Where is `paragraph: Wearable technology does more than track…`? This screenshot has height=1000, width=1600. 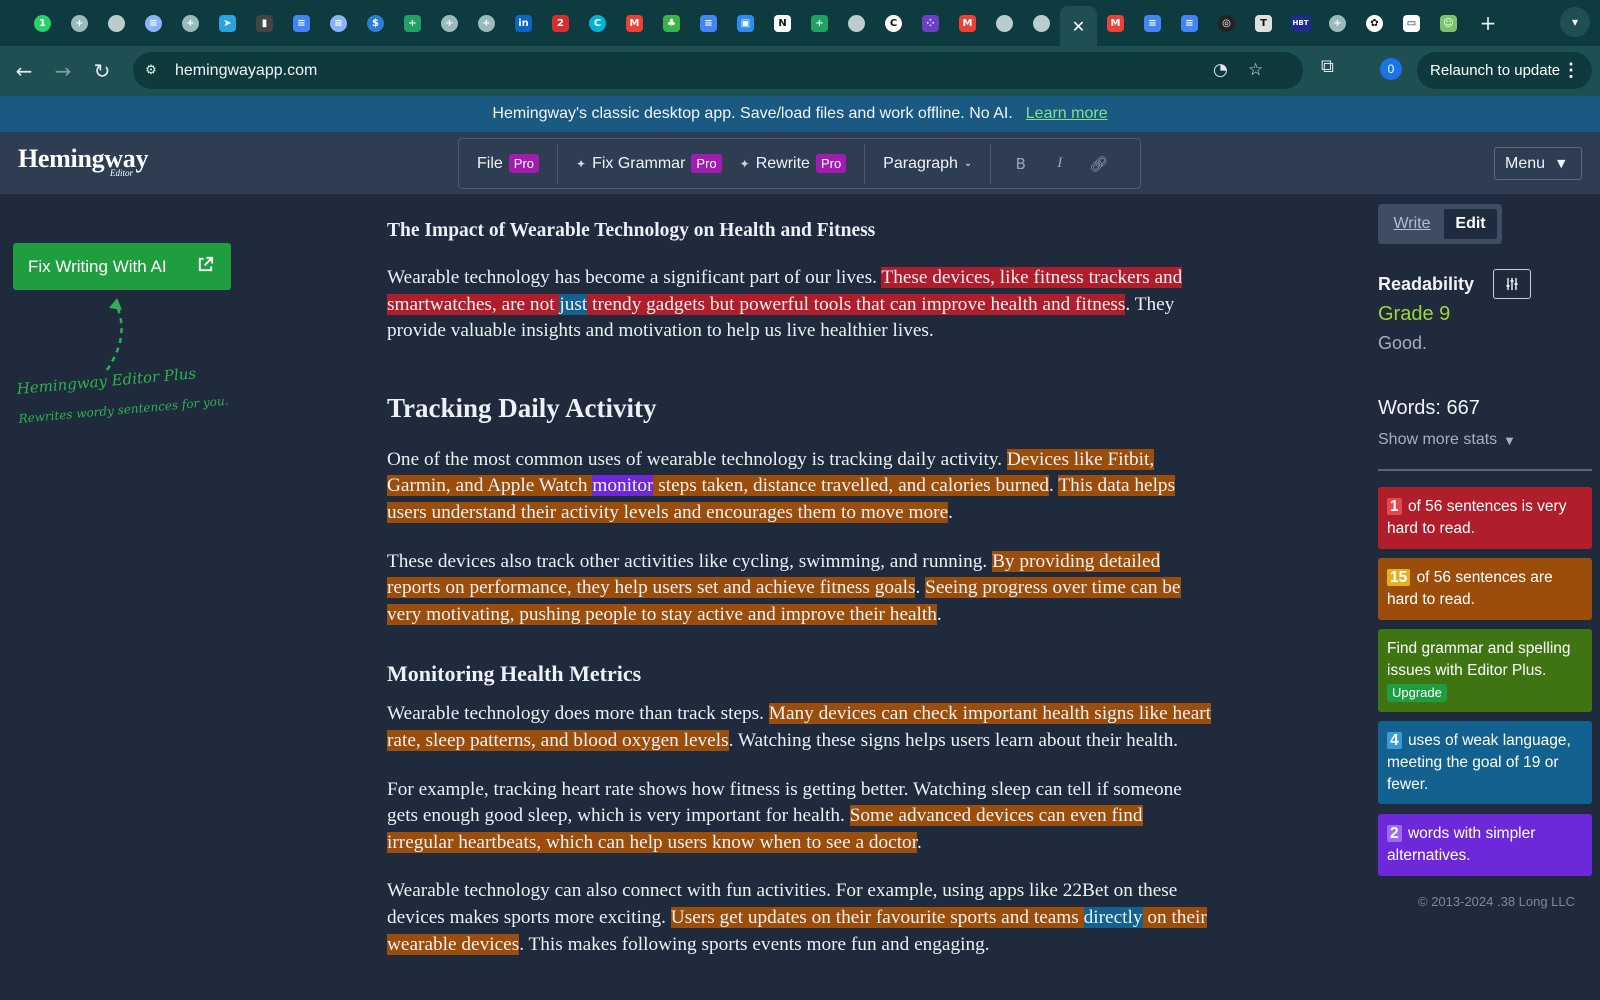
paragraph: Wearable technology does more than track… is located at coordinates (799, 727).